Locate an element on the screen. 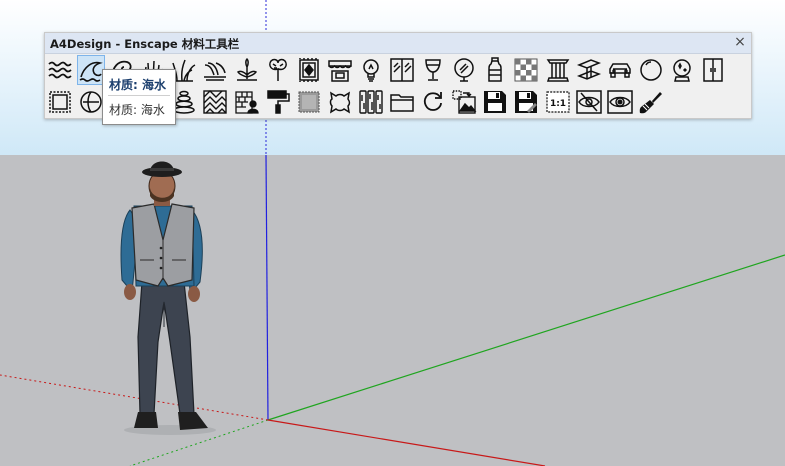  tooltip-divider is located at coordinates (139, 95).